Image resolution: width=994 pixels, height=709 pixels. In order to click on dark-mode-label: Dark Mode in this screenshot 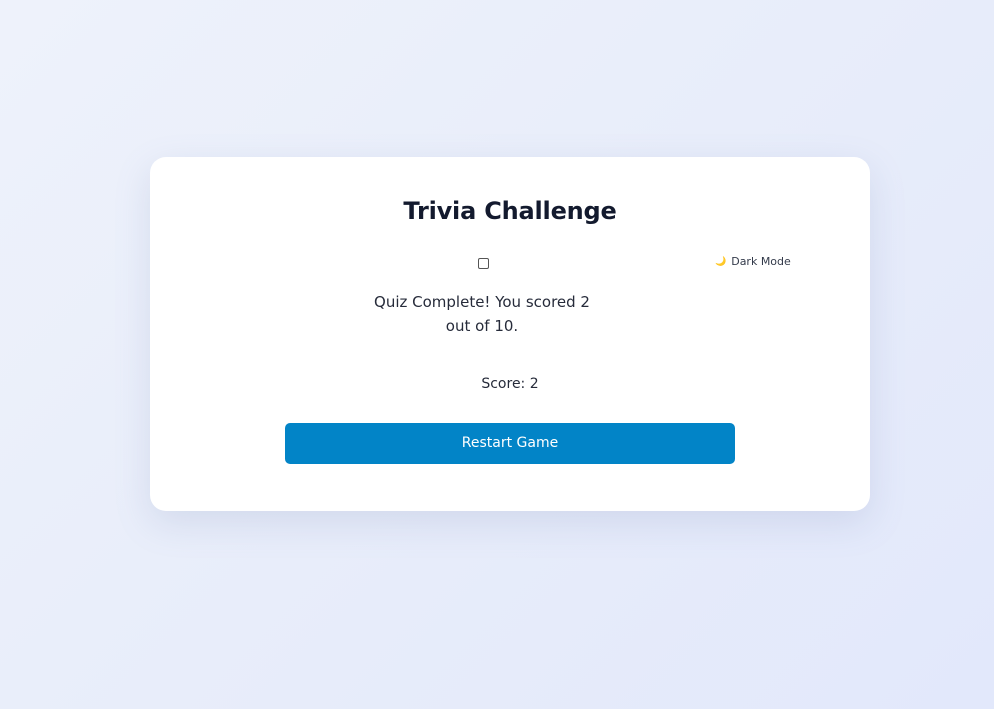, I will do `click(761, 261)`.